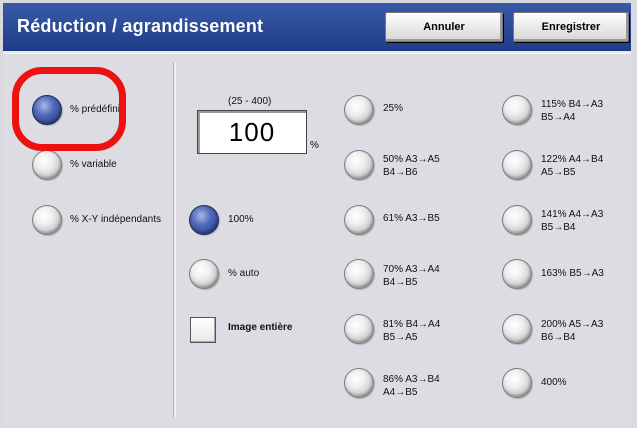  I want to click on preset-400-radio, so click(517, 383).